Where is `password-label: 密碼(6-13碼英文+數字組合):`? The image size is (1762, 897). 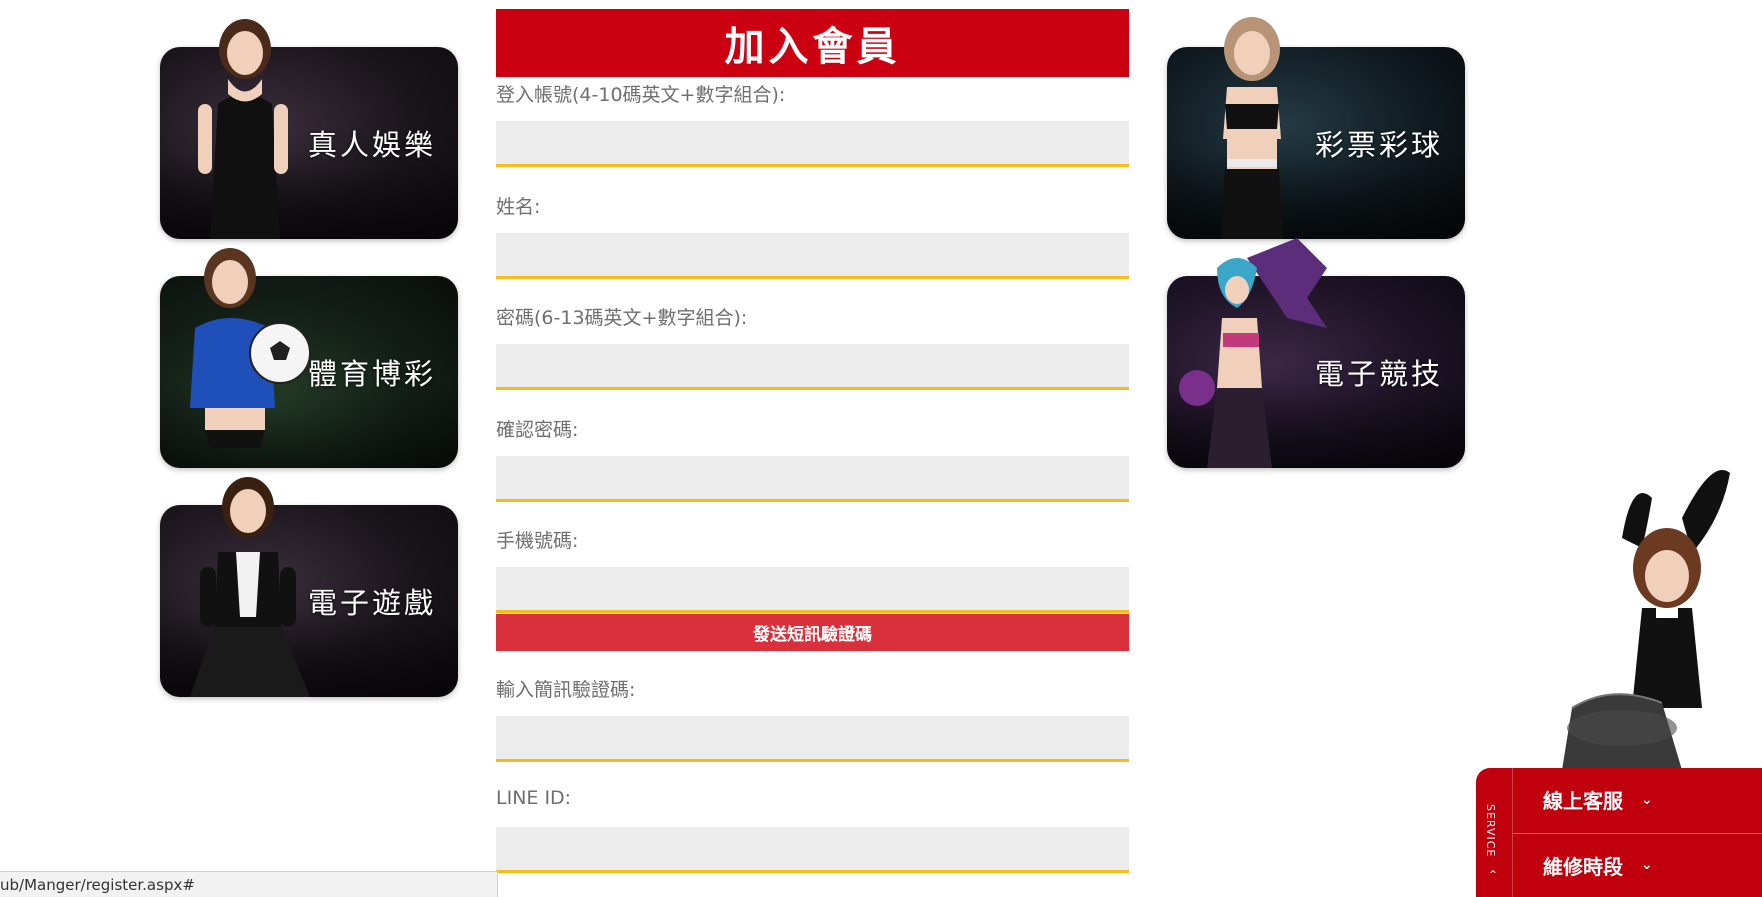
password-label: 密碼(6-13碼英文+數字組合): is located at coordinates (622, 318).